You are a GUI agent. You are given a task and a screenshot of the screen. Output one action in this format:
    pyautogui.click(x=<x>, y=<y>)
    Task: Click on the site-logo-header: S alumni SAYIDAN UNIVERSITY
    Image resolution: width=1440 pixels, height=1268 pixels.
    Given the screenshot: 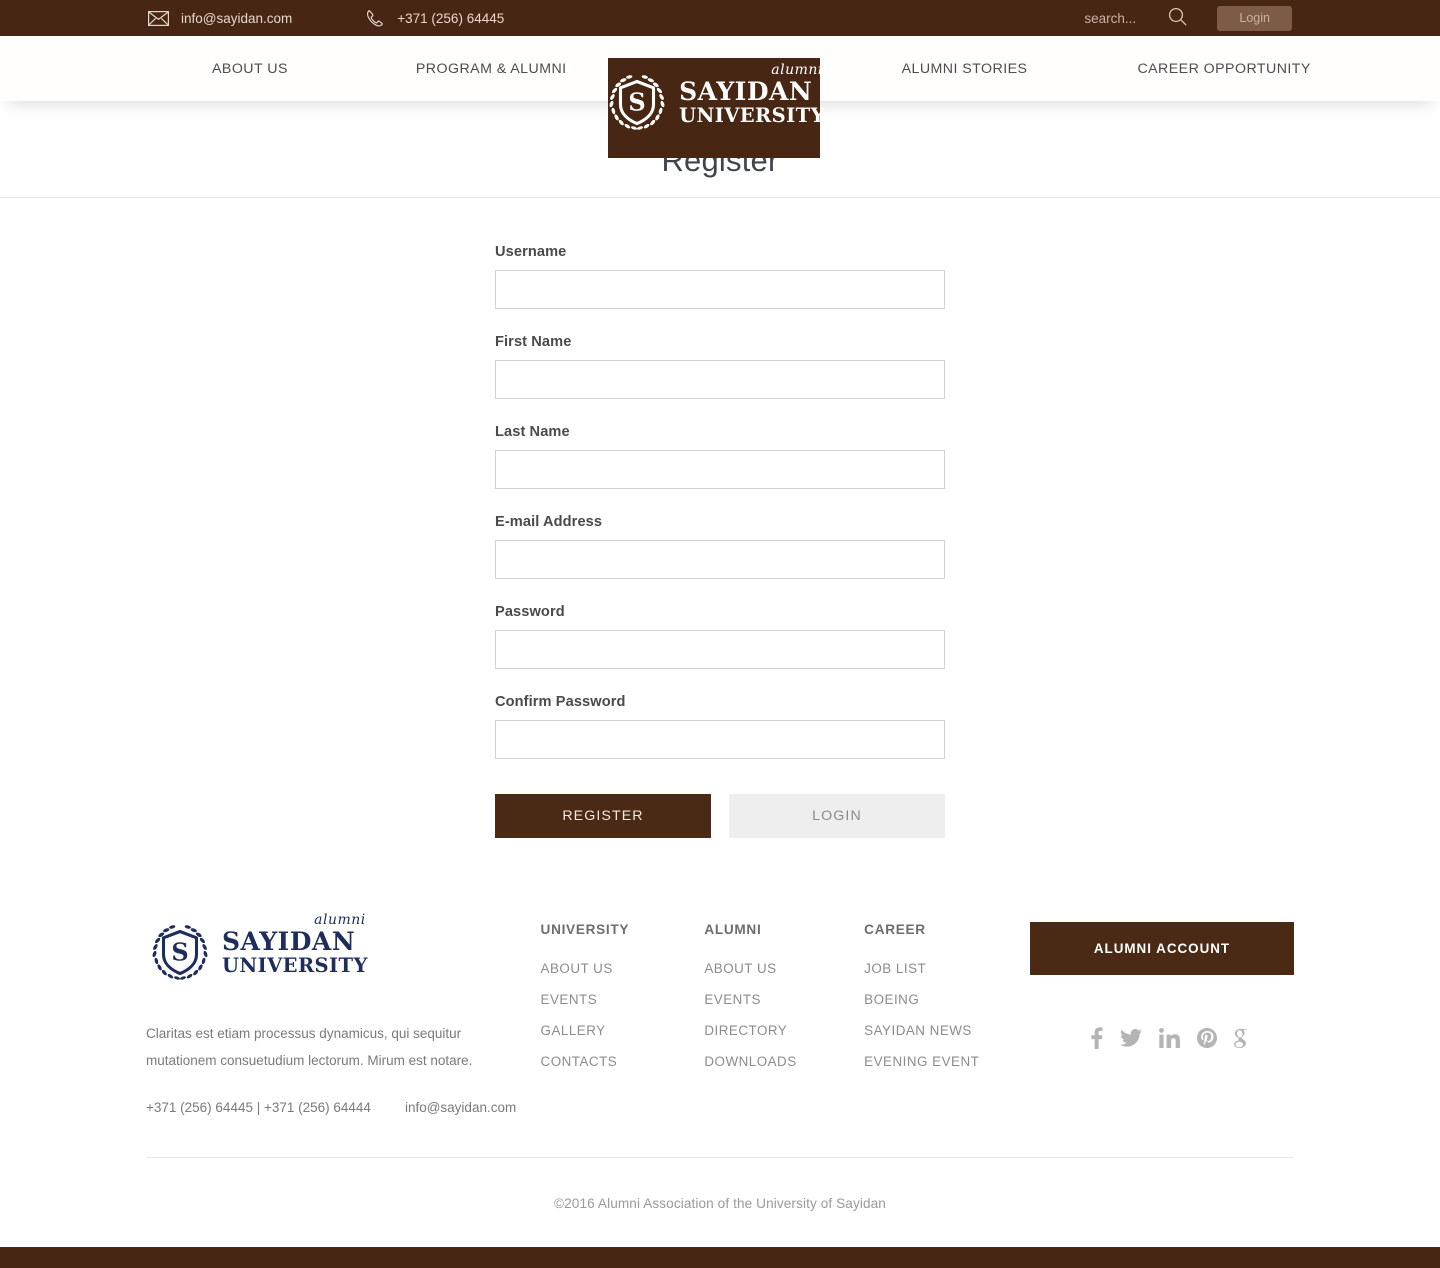 What is the action you would take?
    pyautogui.click(x=716, y=108)
    